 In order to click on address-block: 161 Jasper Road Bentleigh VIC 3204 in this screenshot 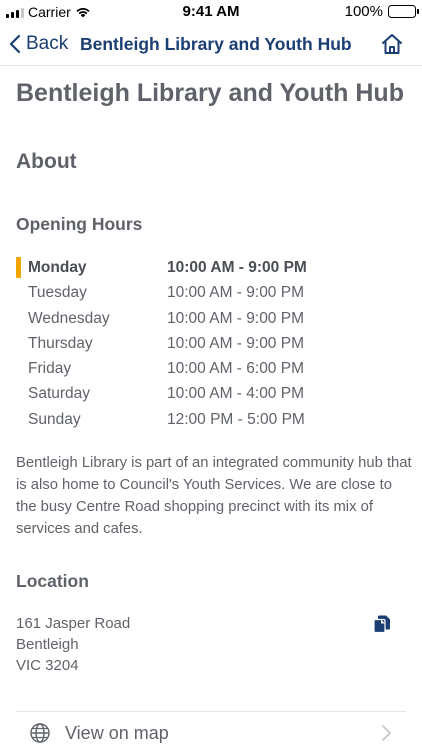, I will do `click(73, 644)`.